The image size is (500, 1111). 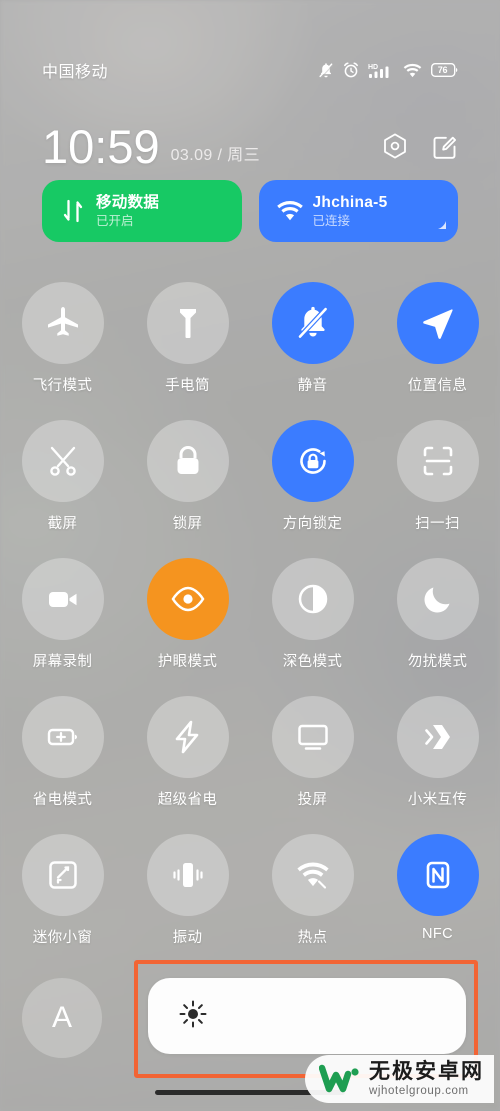 I want to click on toggle-location: 位置信息, so click(x=437, y=347).